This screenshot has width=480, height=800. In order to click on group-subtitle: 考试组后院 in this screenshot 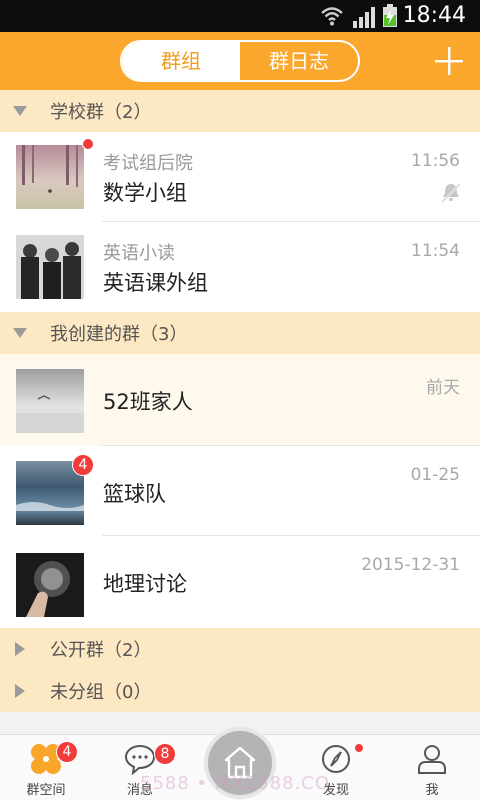, I will do `click(148, 163)`.